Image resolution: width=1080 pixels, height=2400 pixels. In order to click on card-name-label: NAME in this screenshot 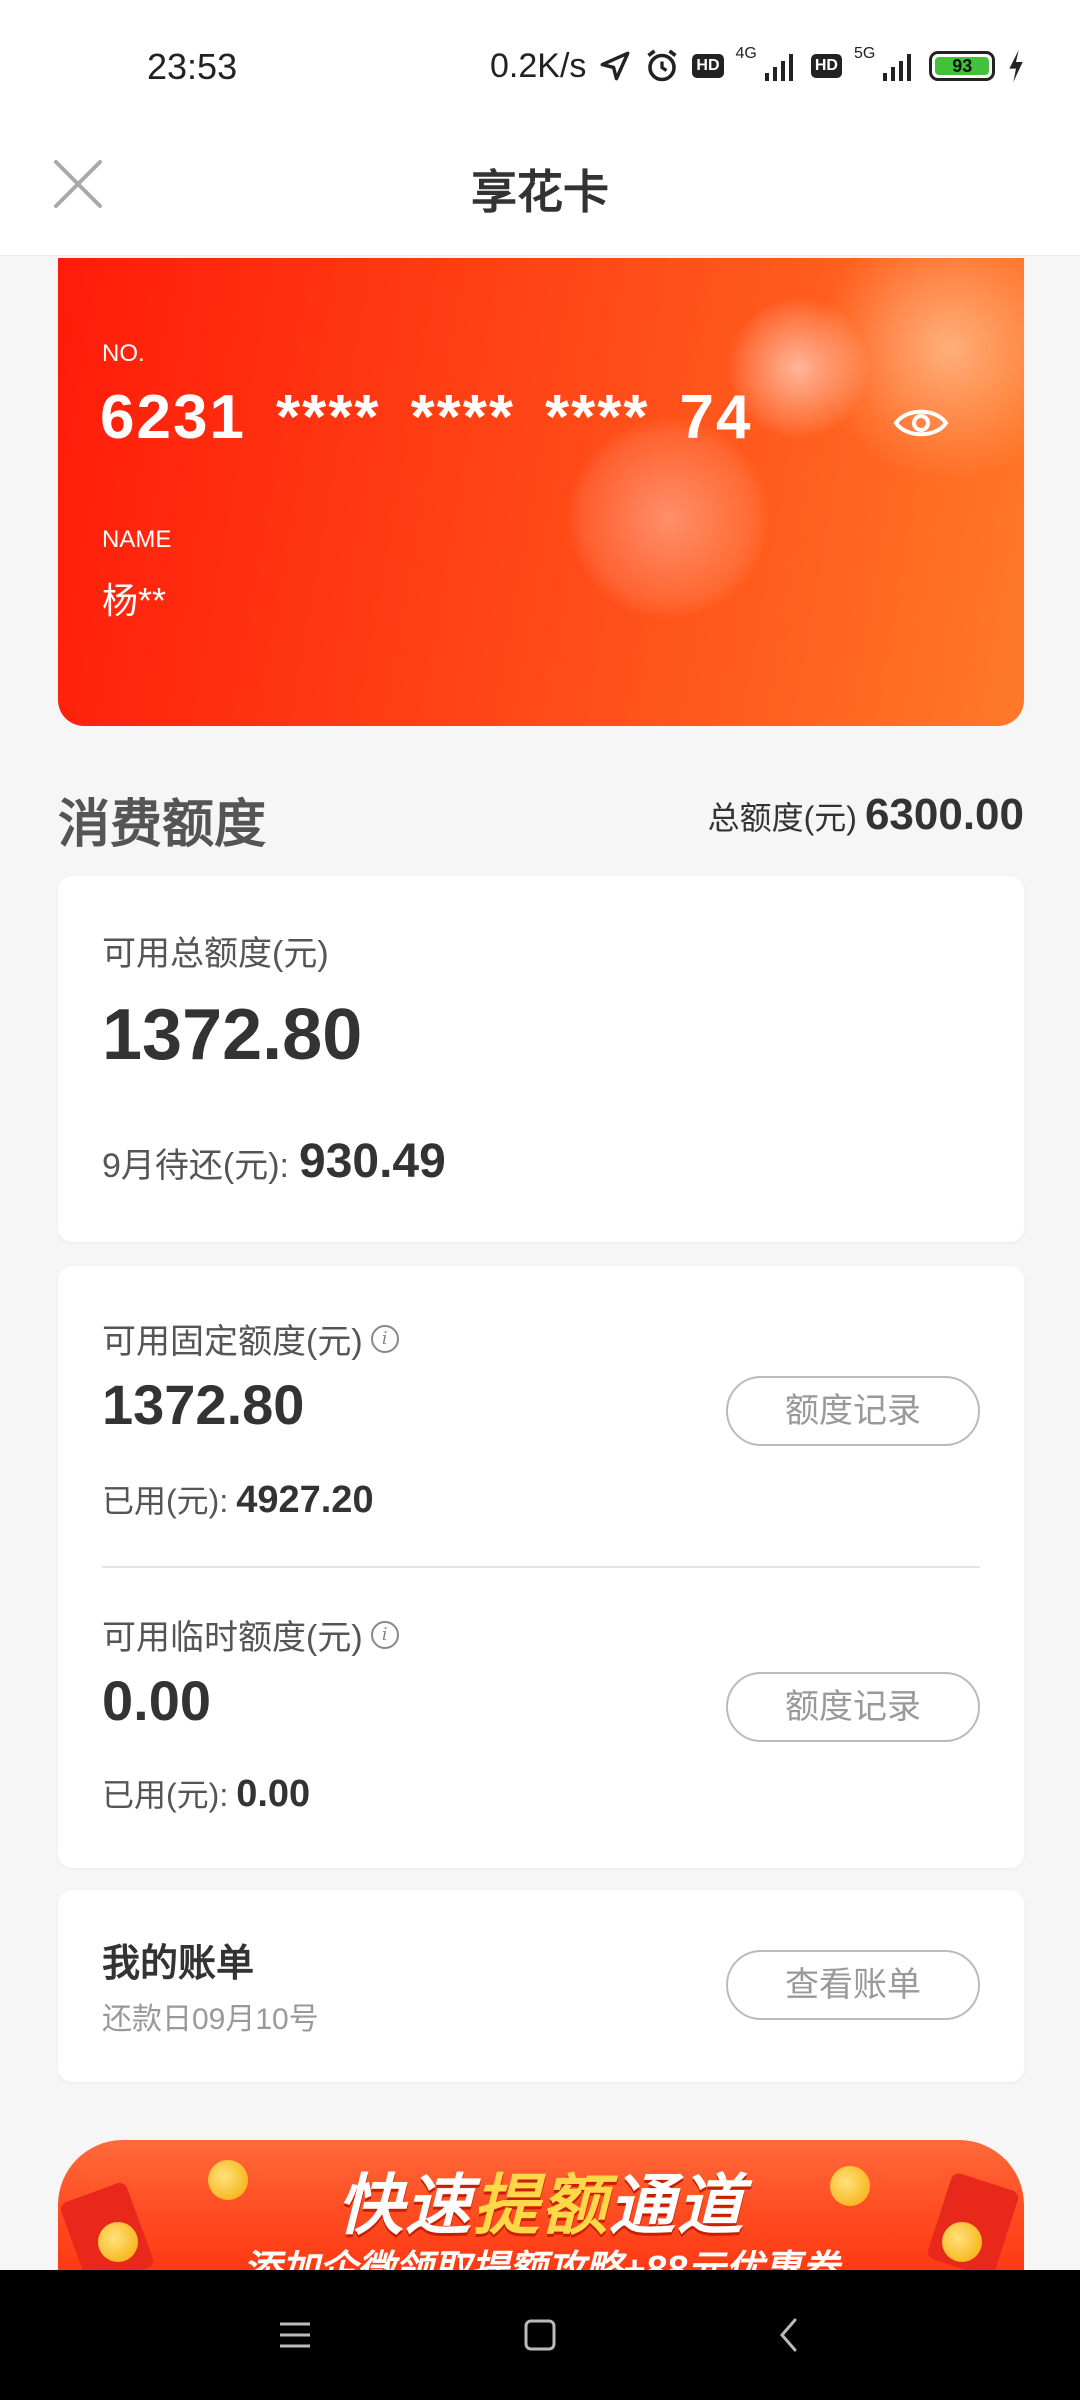, I will do `click(137, 539)`.